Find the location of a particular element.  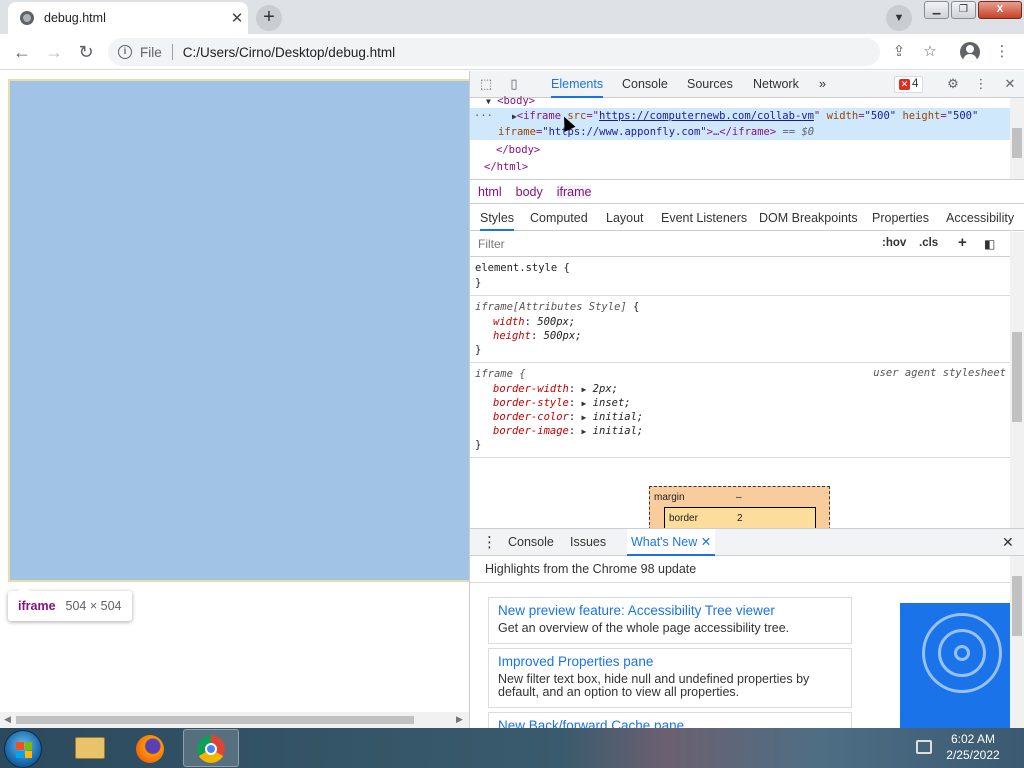

breadcrumb-html: html is located at coordinates (490, 192).